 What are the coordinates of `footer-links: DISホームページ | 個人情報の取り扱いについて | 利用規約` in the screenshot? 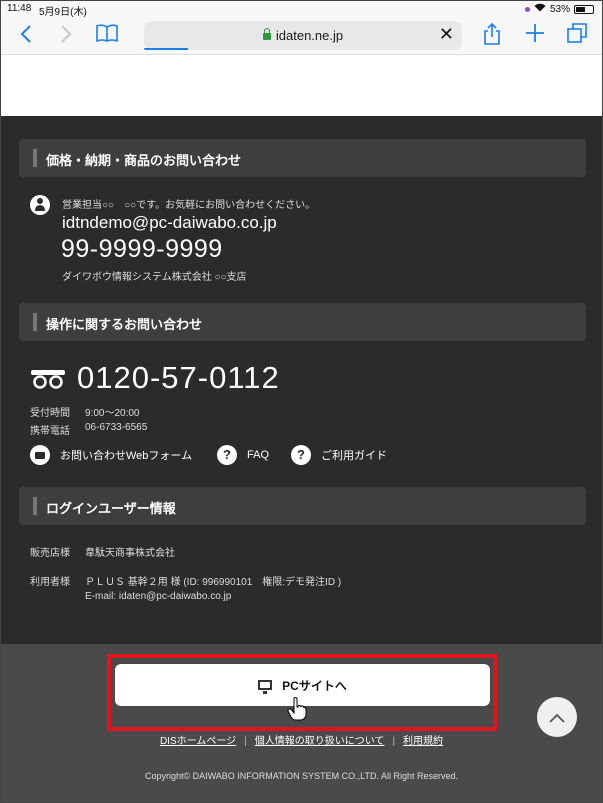 It's located at (301, 739).